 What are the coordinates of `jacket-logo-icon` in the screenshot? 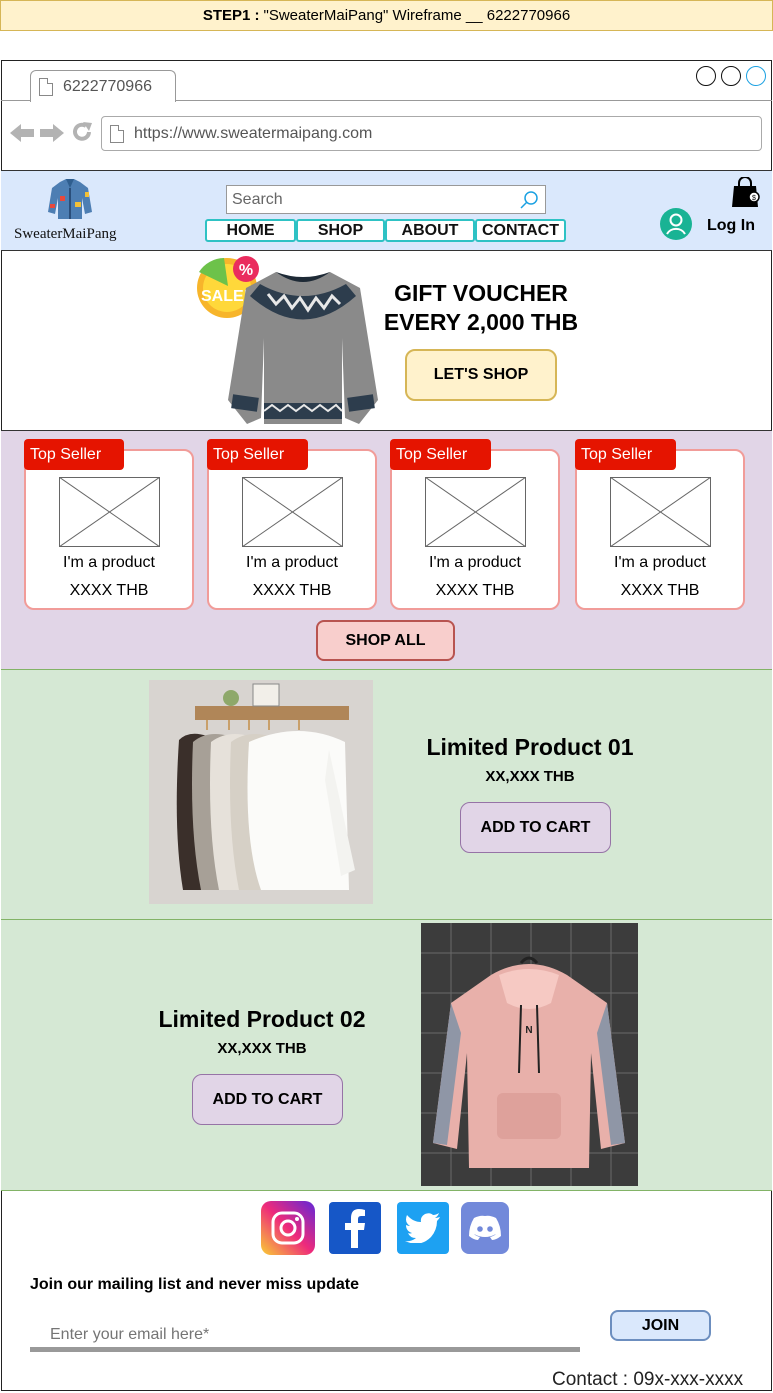 It's located at (70, 201).